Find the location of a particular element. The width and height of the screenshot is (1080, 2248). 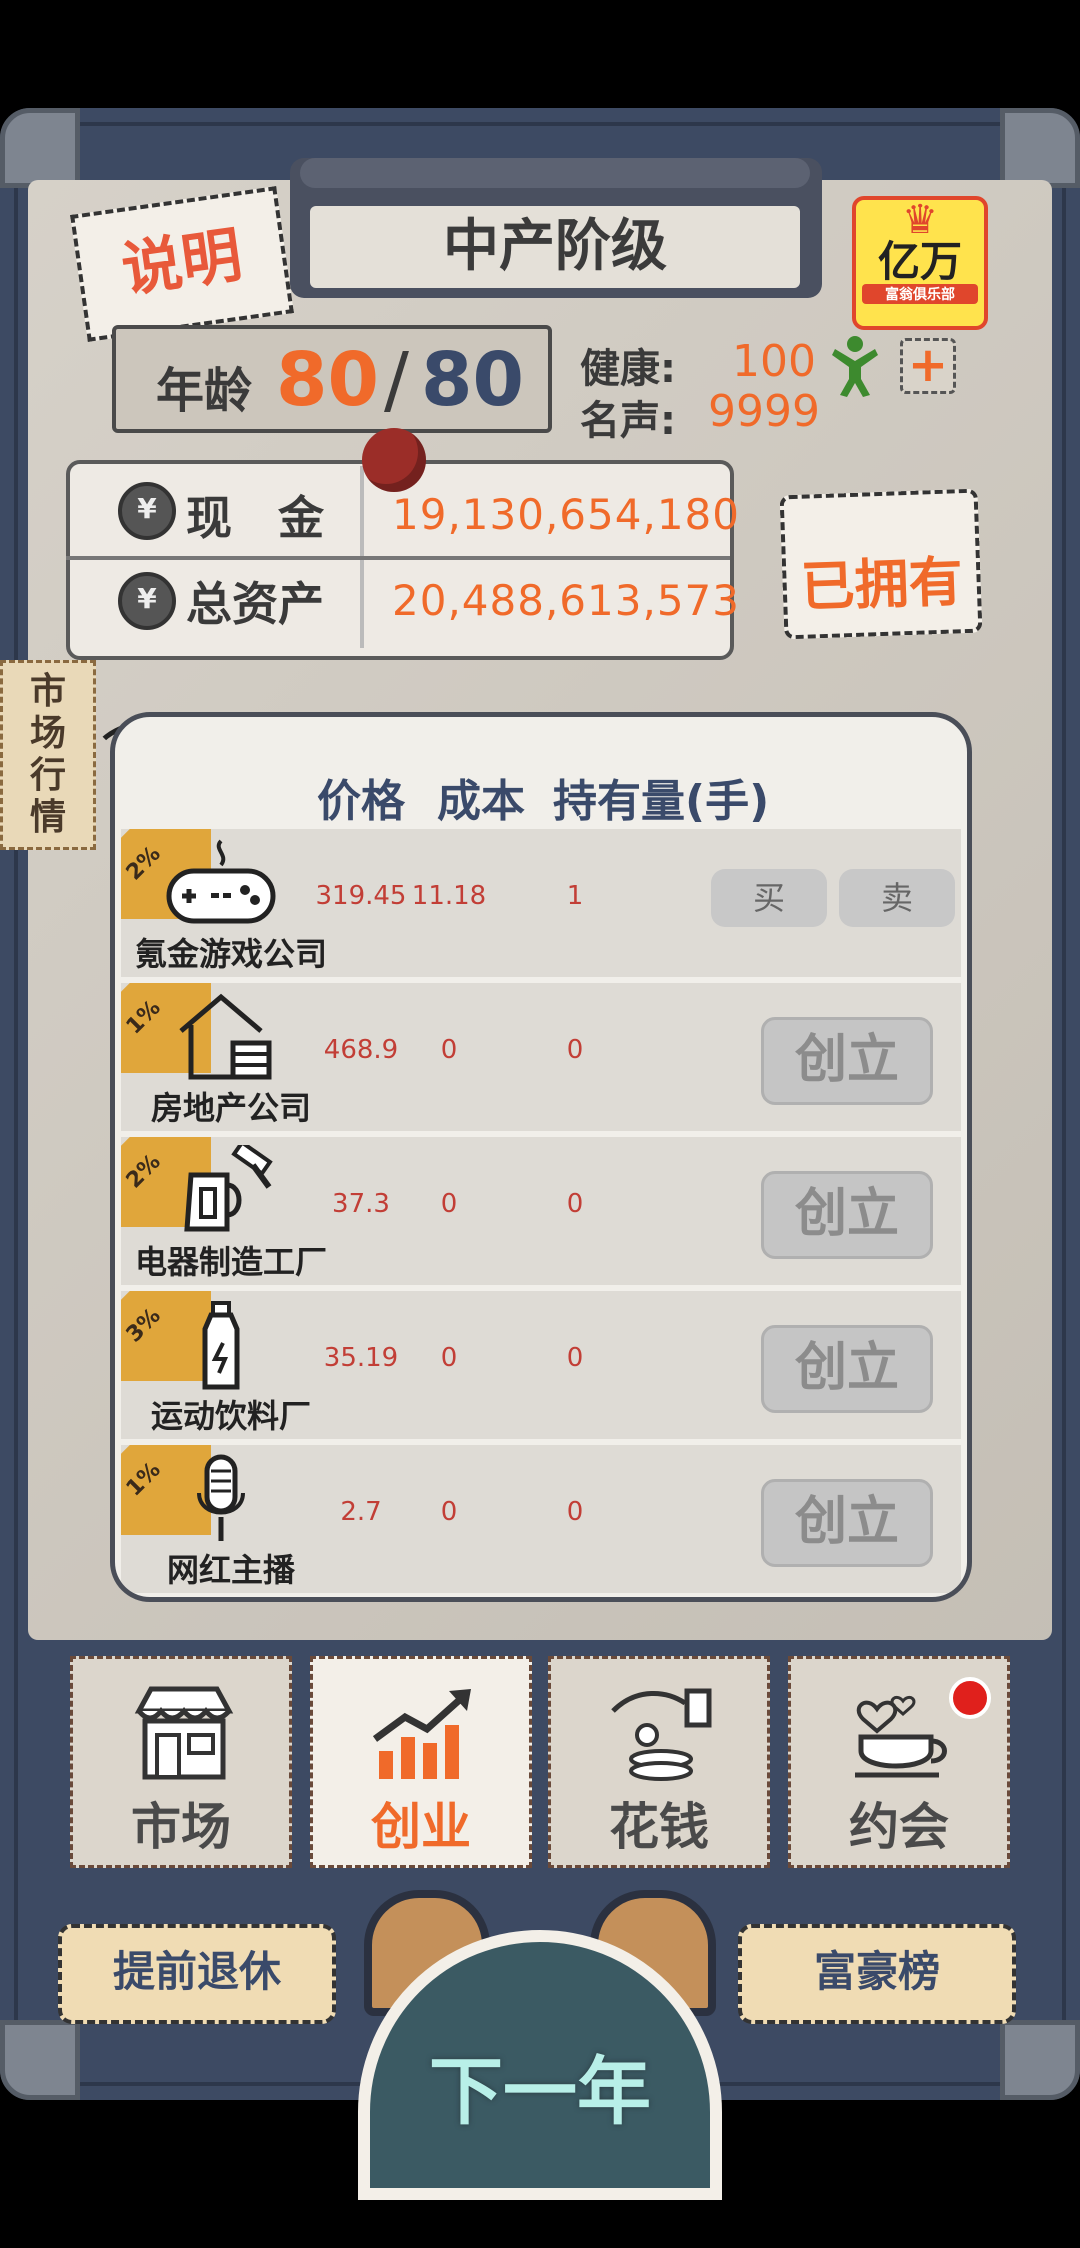

assets-value: 20,488,613,573 is located at coordinates (566, 600).